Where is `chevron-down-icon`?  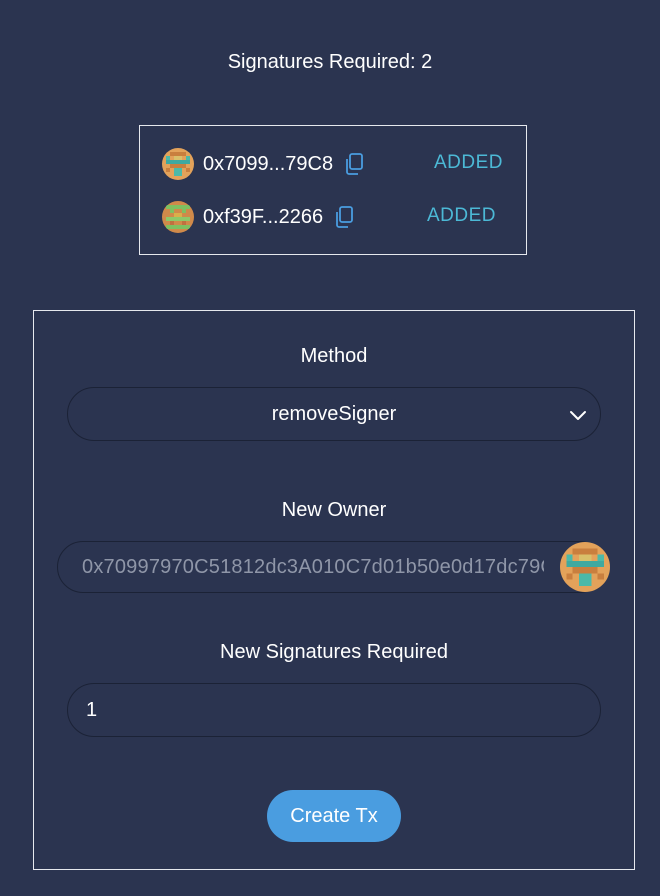 chevron-down-icon is located at coordinates (578, 415).